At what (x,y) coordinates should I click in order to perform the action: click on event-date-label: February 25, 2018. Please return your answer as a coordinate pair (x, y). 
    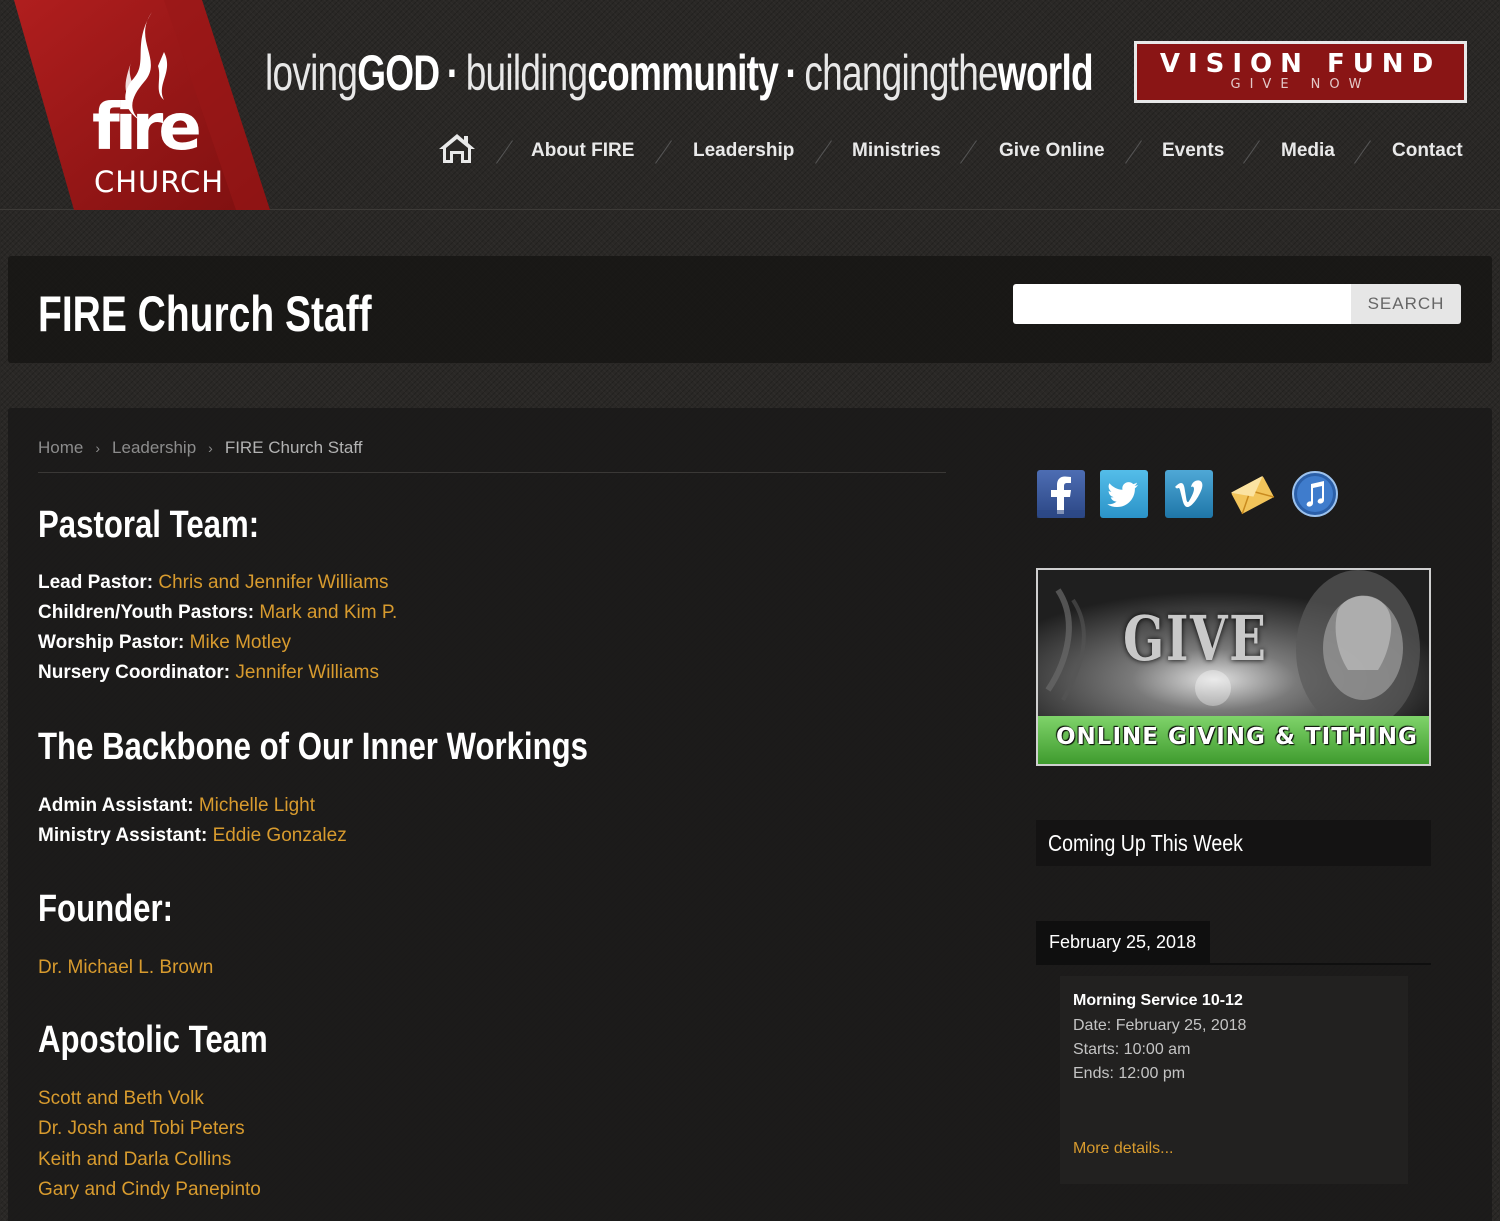
    Looking at the image, I should click on (1123, 942).